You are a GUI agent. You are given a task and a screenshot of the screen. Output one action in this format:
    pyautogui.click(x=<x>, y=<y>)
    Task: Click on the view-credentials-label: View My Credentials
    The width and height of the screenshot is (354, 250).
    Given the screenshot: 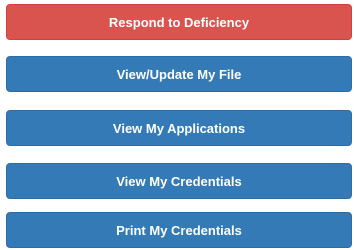 What is the action you would take?
    pyautogui.click(x=179, y=181)
    